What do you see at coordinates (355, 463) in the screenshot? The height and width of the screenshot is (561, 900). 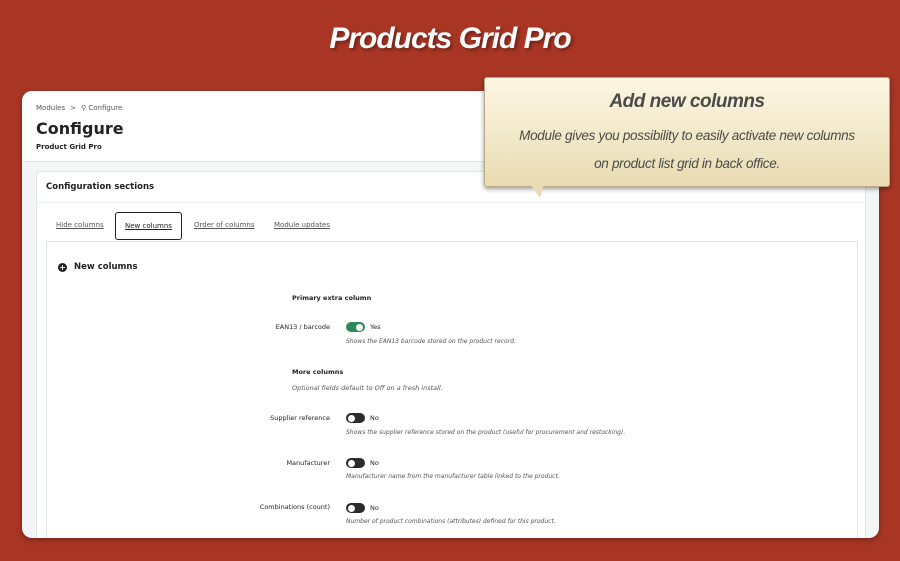 I see `toggle-manufacturer` at bounding box center [355, 463].